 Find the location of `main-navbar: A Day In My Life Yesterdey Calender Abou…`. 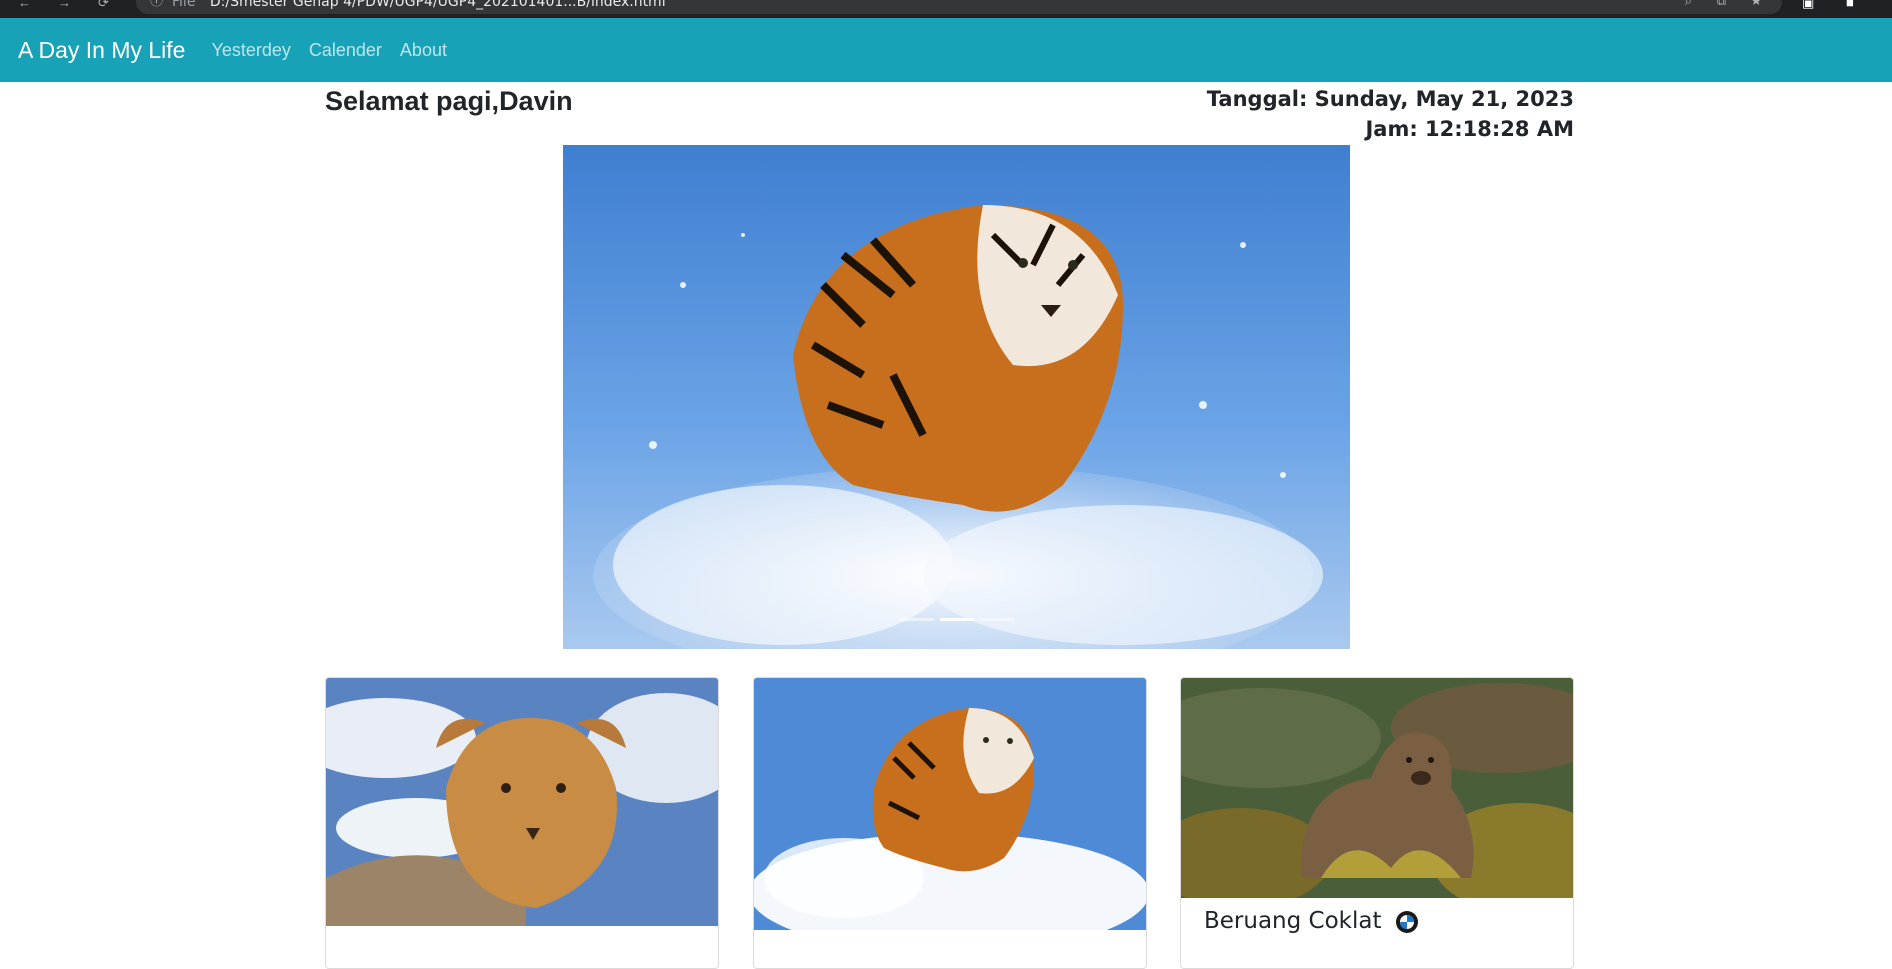

main-navbar: A Day In My Life Yesterdey Calender Abou… is located at coordinates (946, 50).